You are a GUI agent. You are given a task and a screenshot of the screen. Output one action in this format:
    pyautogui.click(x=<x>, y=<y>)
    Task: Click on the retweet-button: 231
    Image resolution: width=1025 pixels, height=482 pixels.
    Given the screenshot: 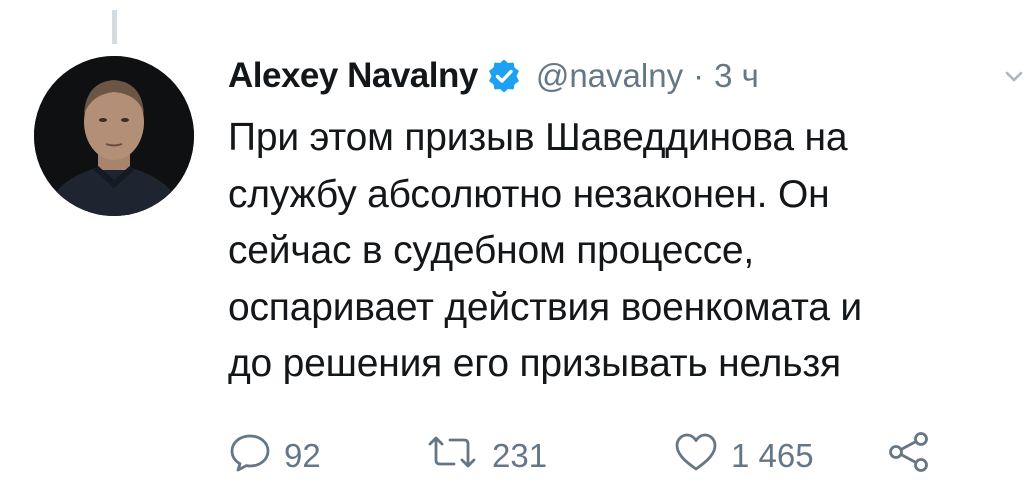 What is the action you would take?
    pyautogui.click(x=485, y=456)
    